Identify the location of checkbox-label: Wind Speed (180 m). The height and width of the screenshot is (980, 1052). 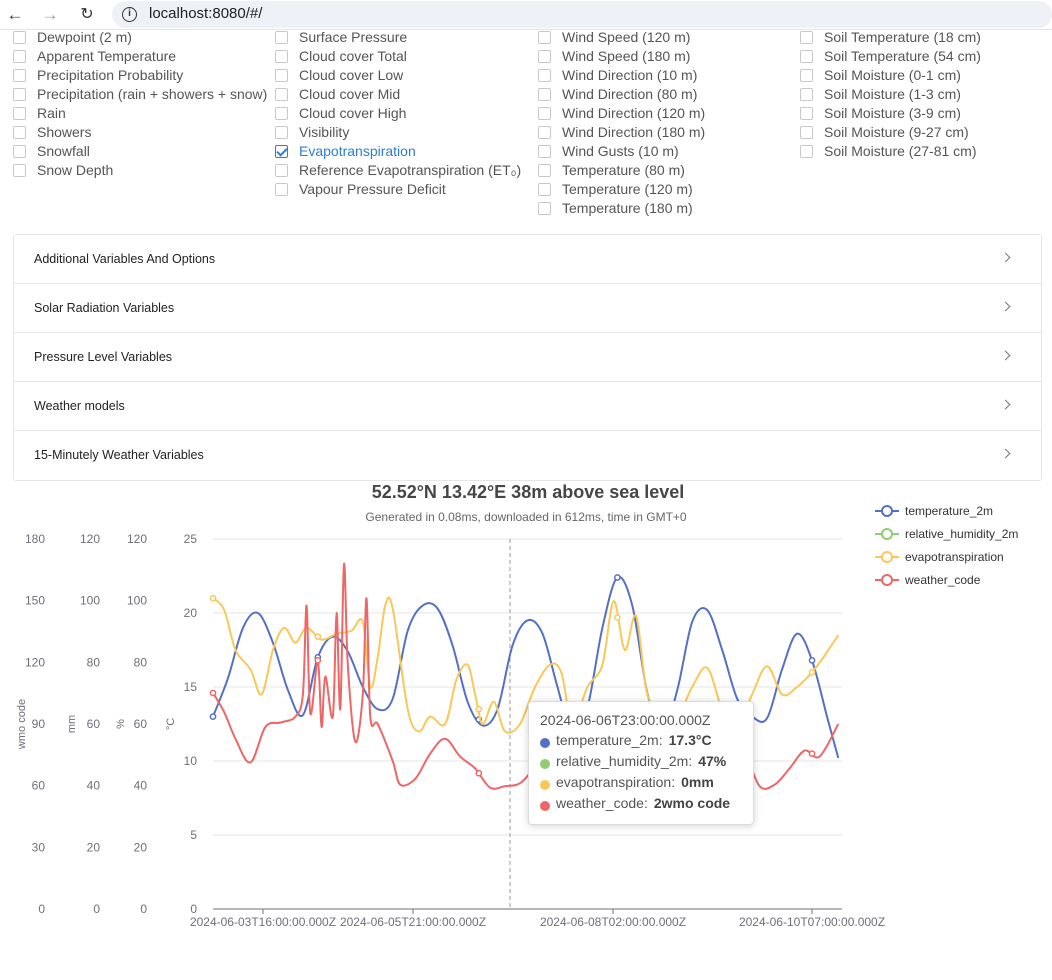
(626, 56).